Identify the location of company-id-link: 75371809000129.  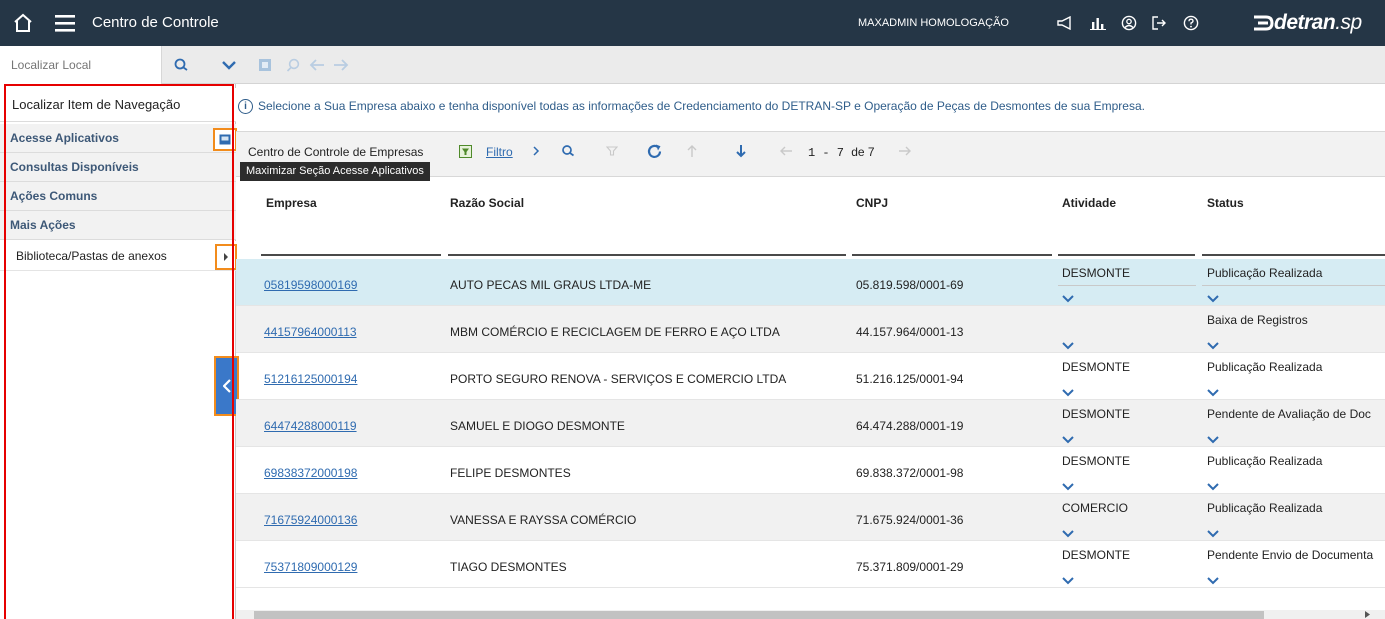
(310, 567).